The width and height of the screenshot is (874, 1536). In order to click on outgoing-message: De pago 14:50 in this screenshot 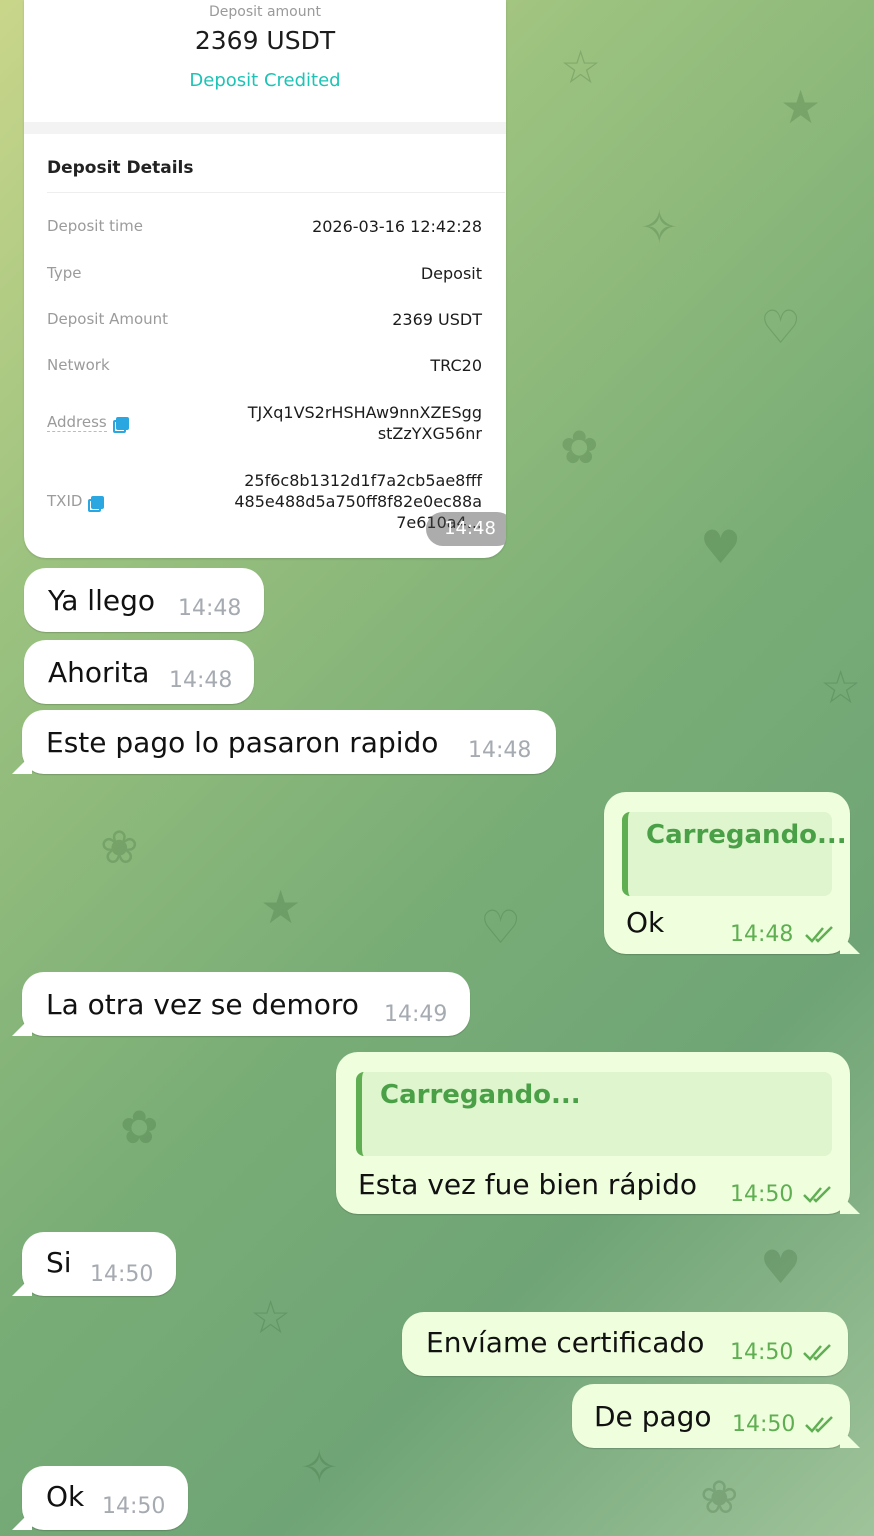, I will do `click(711, 1416)`.